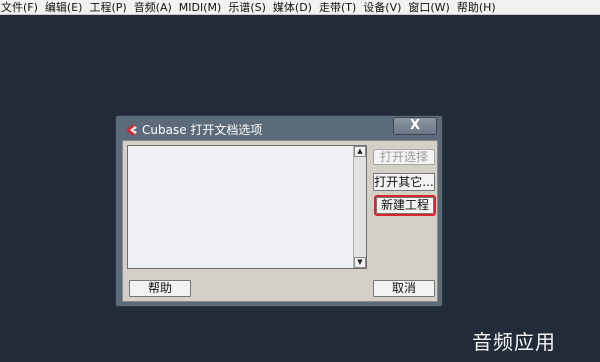 This screenshot has height=362, width=600. I want to click on new-project-button: 新建工程, so click(405, 205).